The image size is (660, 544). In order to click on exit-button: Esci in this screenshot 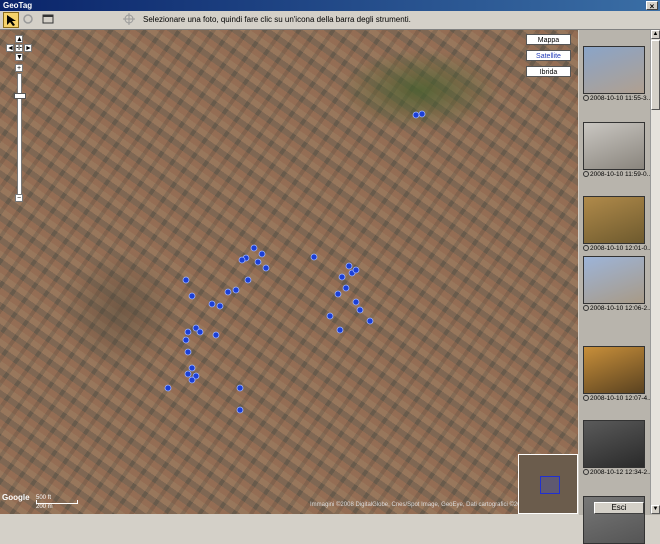, I will do `click(619, 508)`.